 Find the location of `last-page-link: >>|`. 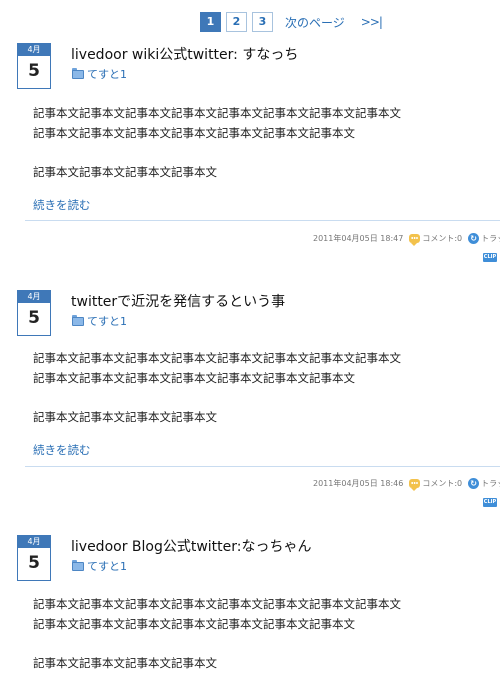

last-page-link: >>| is located at coordinates (372, 22).